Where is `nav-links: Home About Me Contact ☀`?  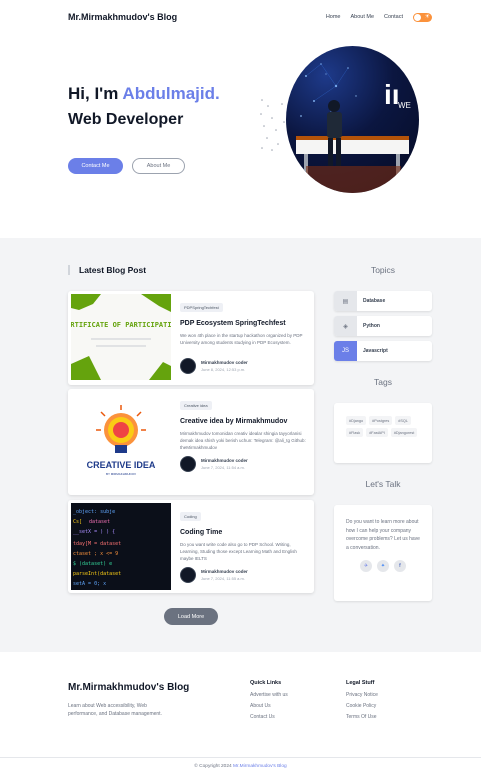 nav-links: Home About Me Contact ☀ is located at coordinates (379, 17).